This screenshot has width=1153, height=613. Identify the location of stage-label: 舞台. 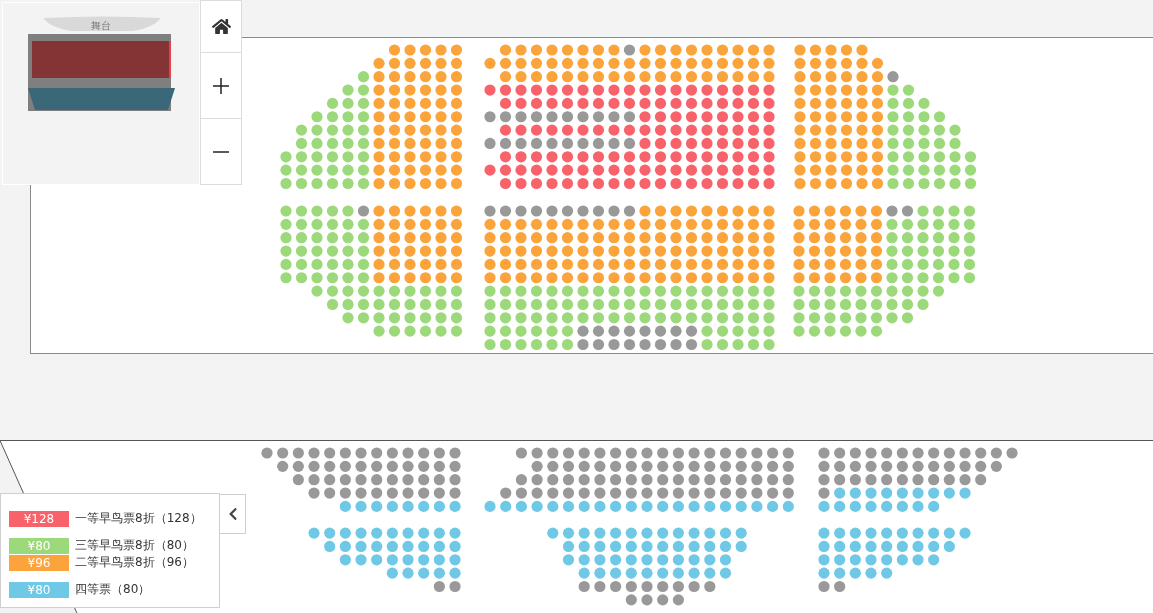
(101, 25).